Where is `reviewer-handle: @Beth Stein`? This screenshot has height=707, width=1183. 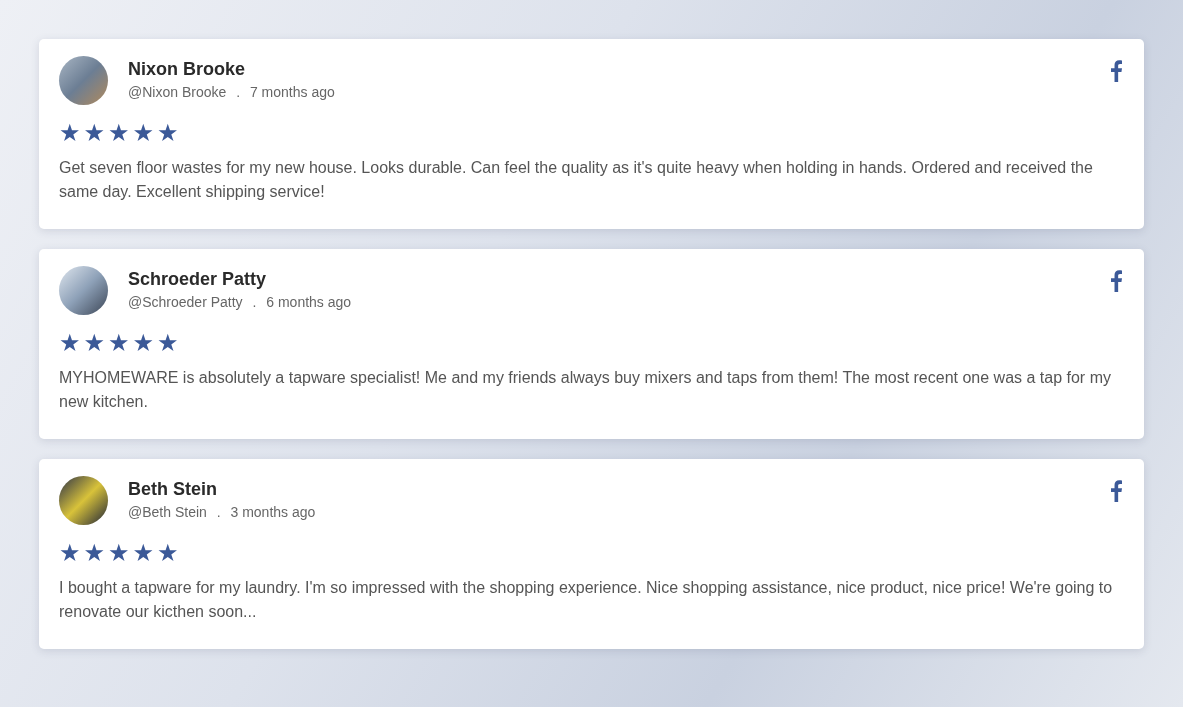
reviewer-handle: @Beth Stein is located at coordinates (167, 512).